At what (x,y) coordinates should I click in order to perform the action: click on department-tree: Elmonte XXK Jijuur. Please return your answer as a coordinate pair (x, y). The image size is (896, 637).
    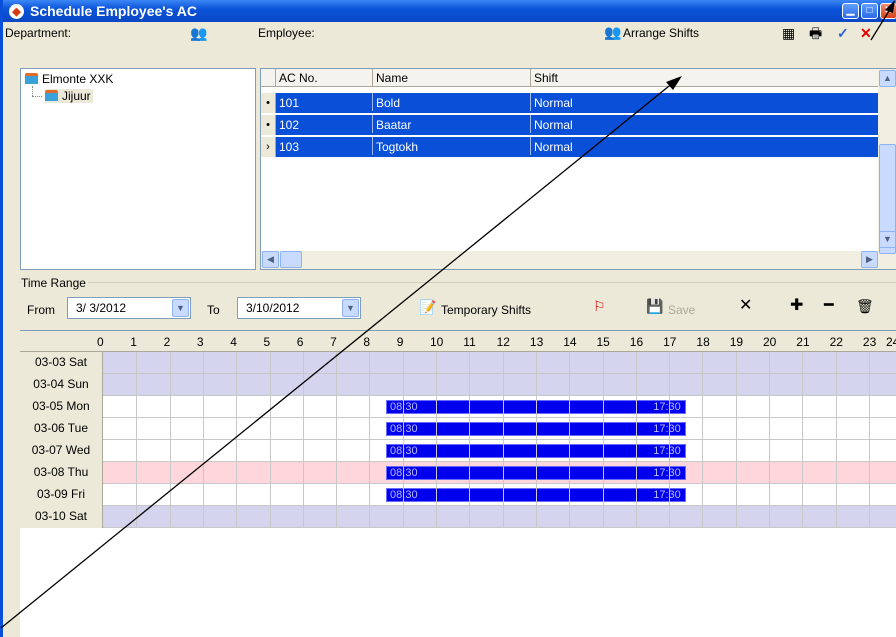
    Looking at the image, I should click on (138, 169).